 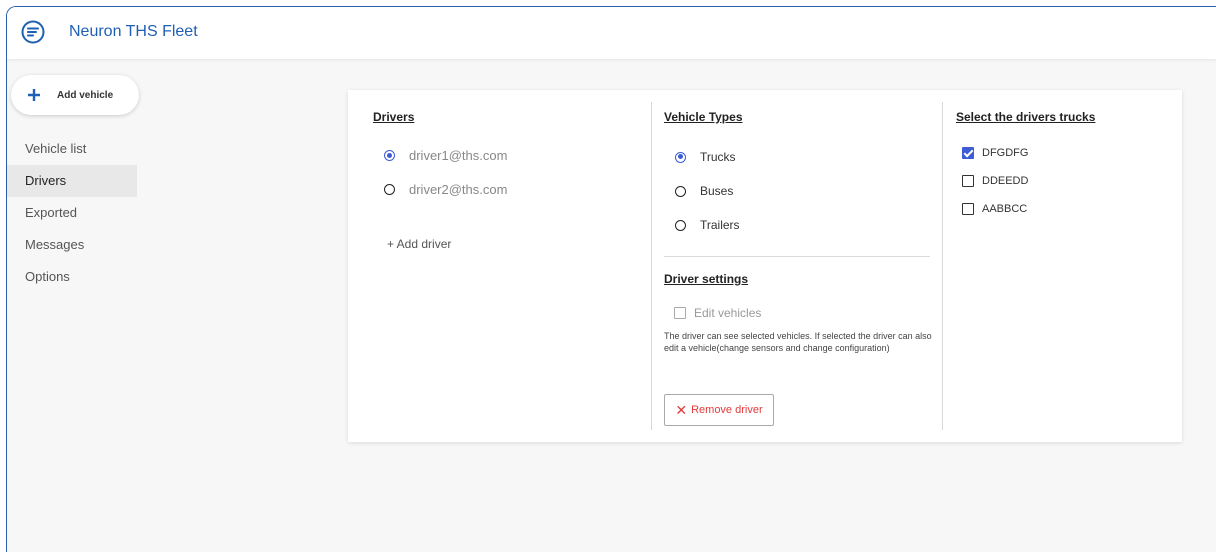 What do you see at coordinates (1005, 209) in the screenshot?
I see `truck-label: AABBCC` at bounding box center [1005, 209].